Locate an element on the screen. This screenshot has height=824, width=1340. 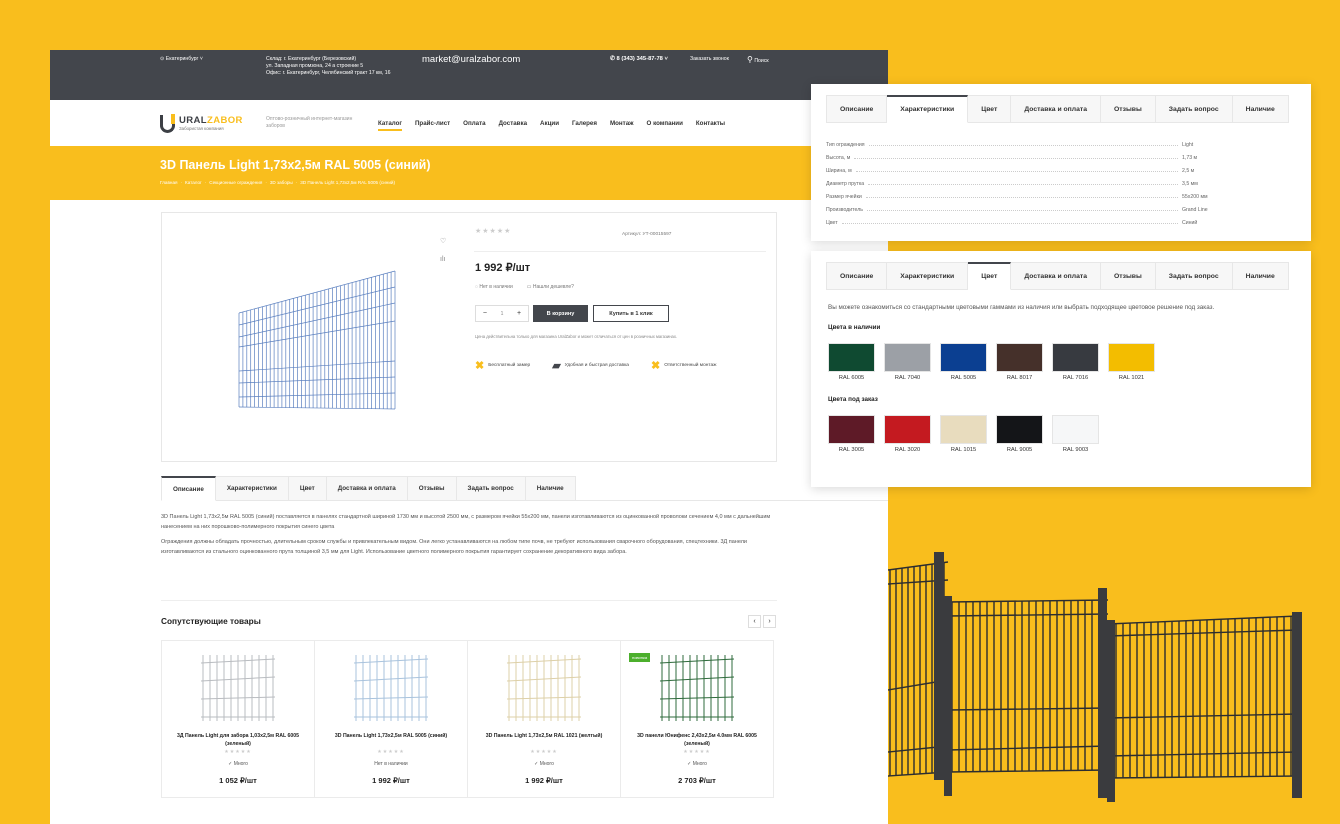
nav-about: О компании is located at coordinates (665, 125).